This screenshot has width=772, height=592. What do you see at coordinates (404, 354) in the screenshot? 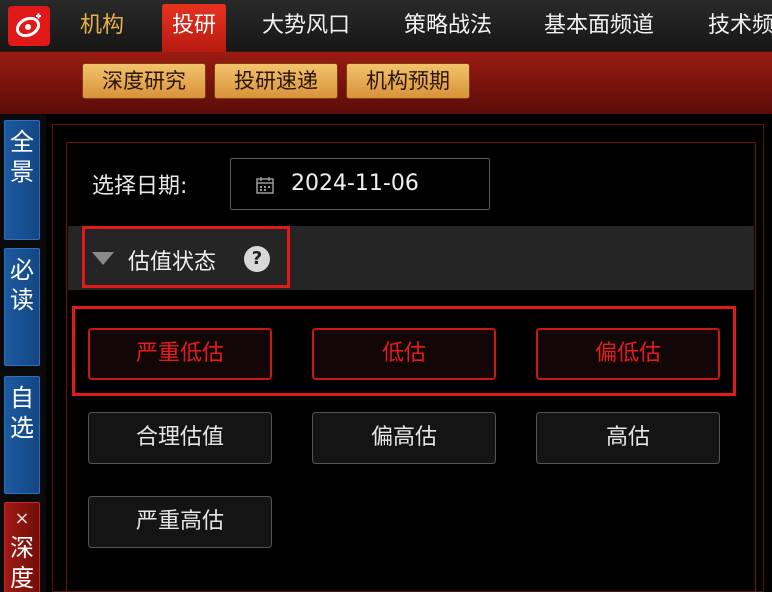
I see `option-undervalued: 低估` at bounding box center [404, 354].